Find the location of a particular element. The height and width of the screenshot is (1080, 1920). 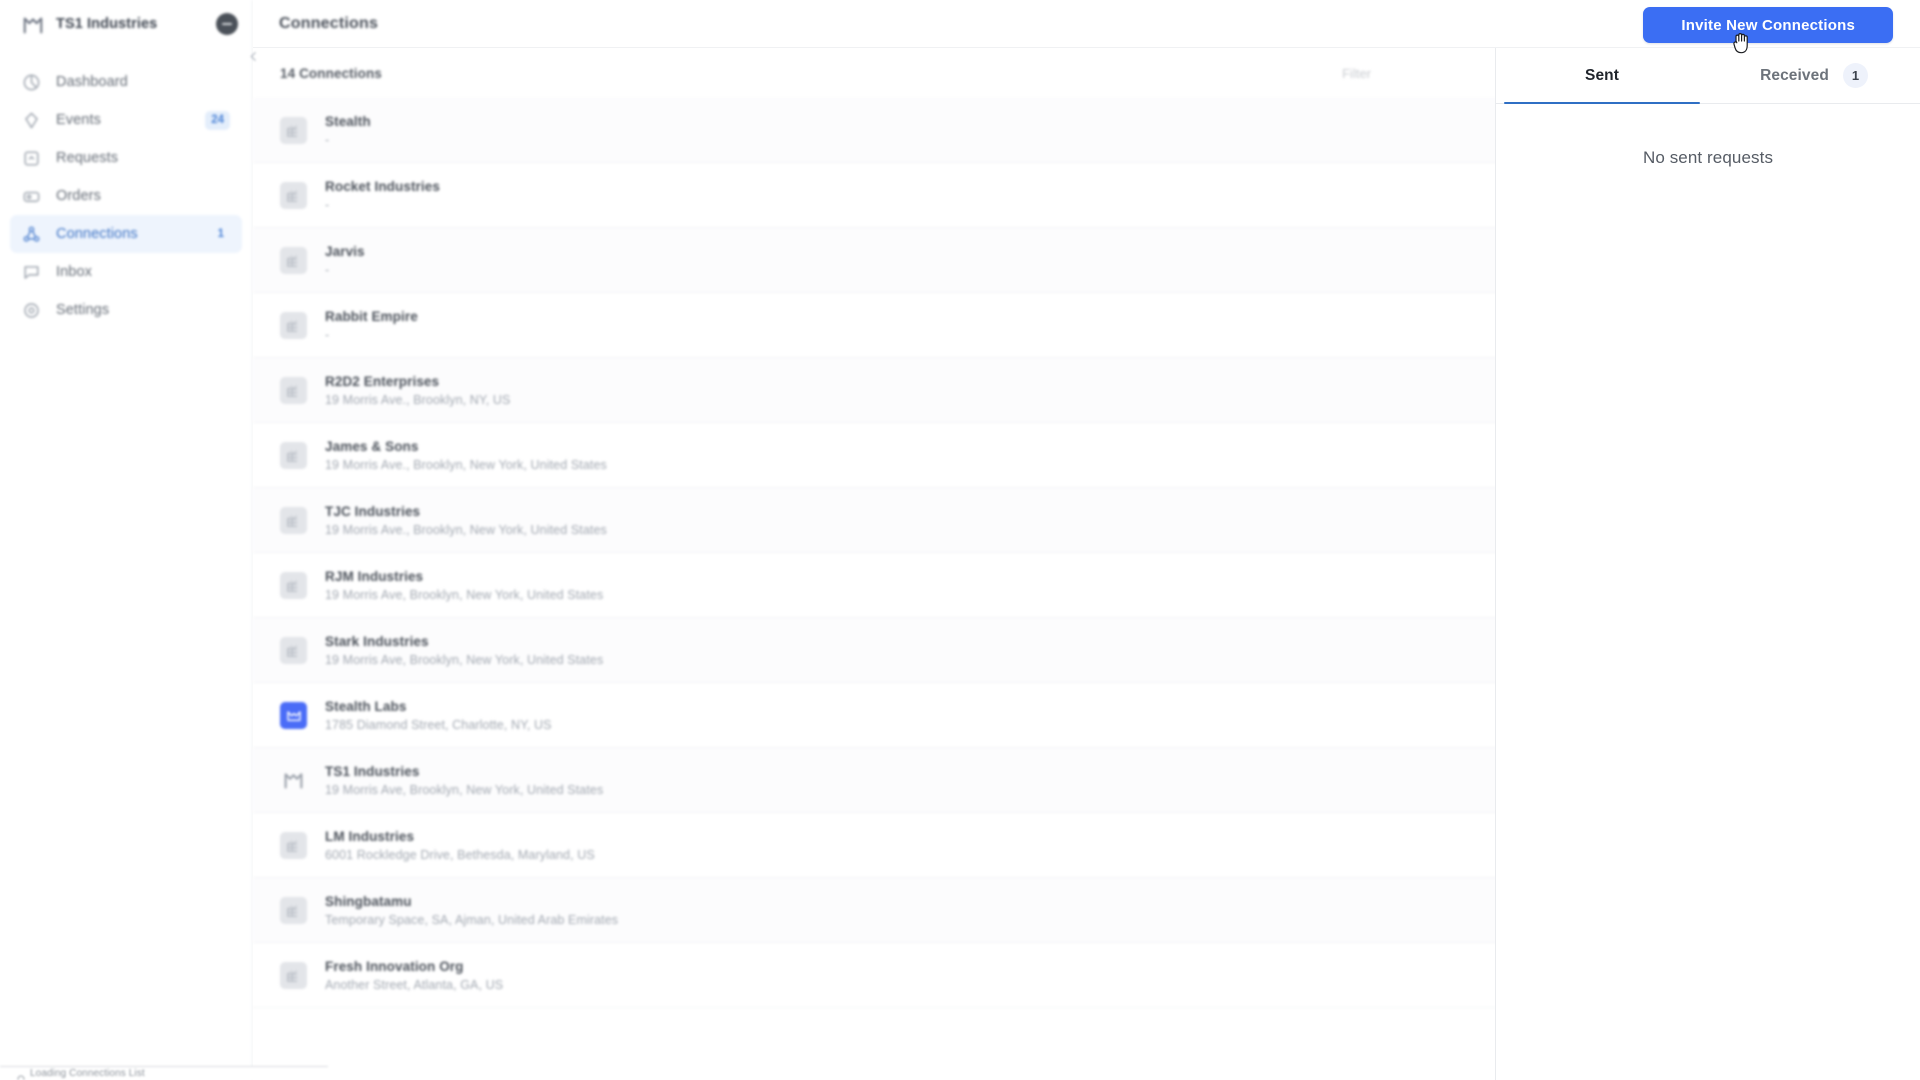

company-name: Fresh Innovation Org is located at coordinates (394, 966).